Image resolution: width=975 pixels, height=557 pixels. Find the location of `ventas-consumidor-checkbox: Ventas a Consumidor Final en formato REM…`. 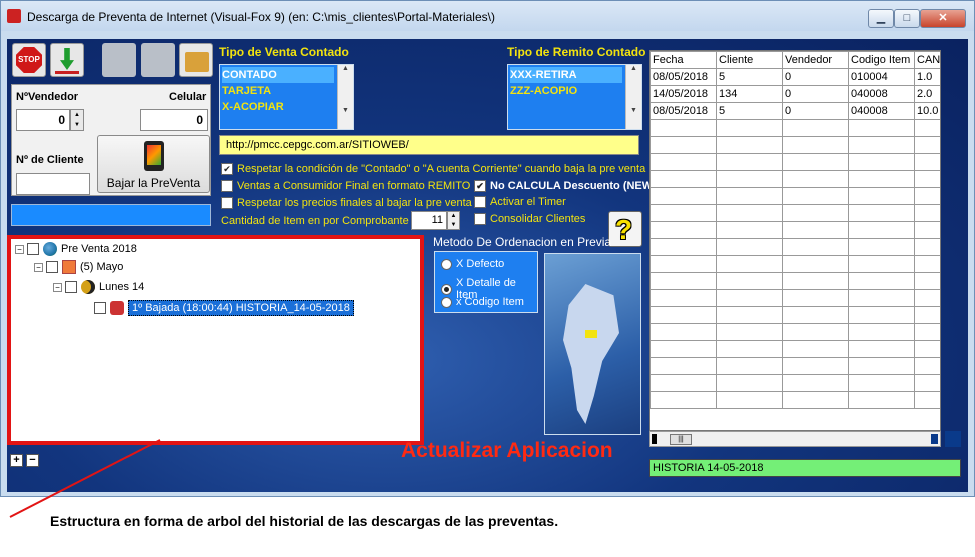

ventas-consumidor-checkbox: Ventas a Consumidor Final en formato REM… is located at coordinates (345, 186).